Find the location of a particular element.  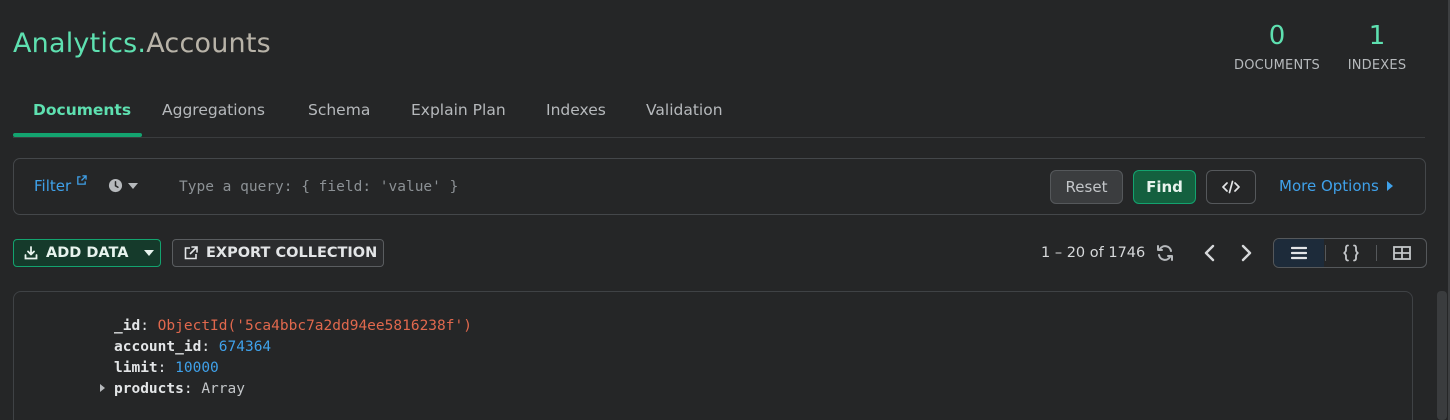

field-key: _id is located at coordinates (127, 326).